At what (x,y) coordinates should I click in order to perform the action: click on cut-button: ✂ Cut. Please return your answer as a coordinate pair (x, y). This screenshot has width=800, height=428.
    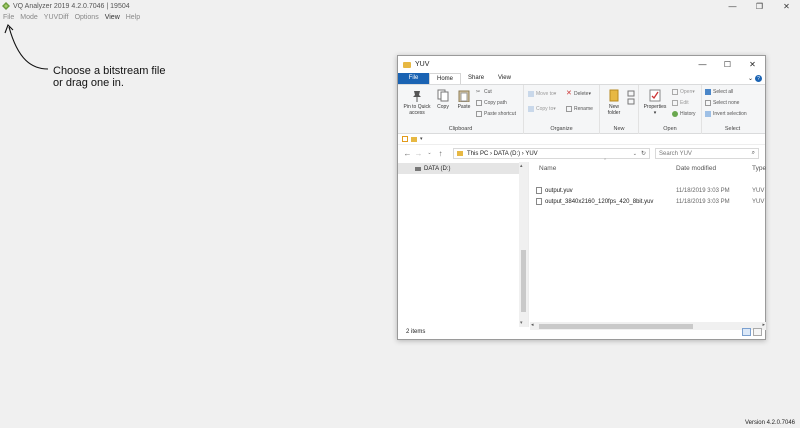
    Looking at the image, I should click on (484, 92).